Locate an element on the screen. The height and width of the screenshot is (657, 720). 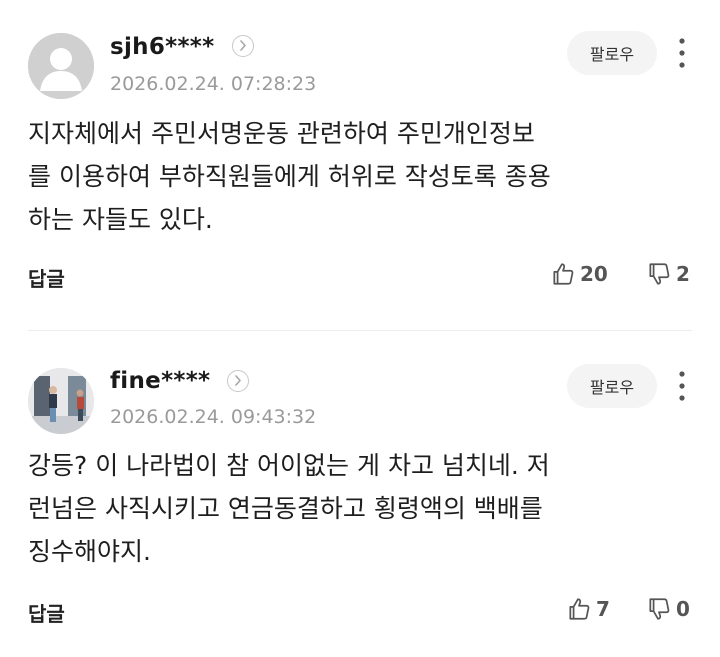
dislike-count: 2 is located at coordinates (683, 274).